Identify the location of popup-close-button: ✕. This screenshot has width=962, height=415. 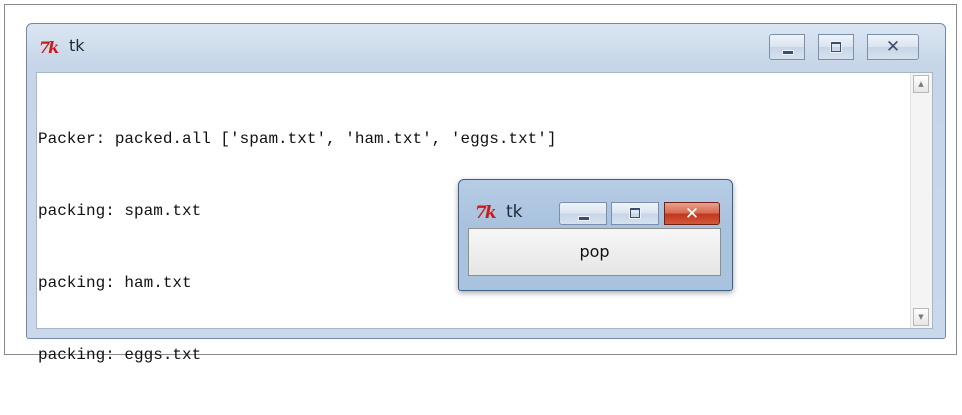
(692, 213).